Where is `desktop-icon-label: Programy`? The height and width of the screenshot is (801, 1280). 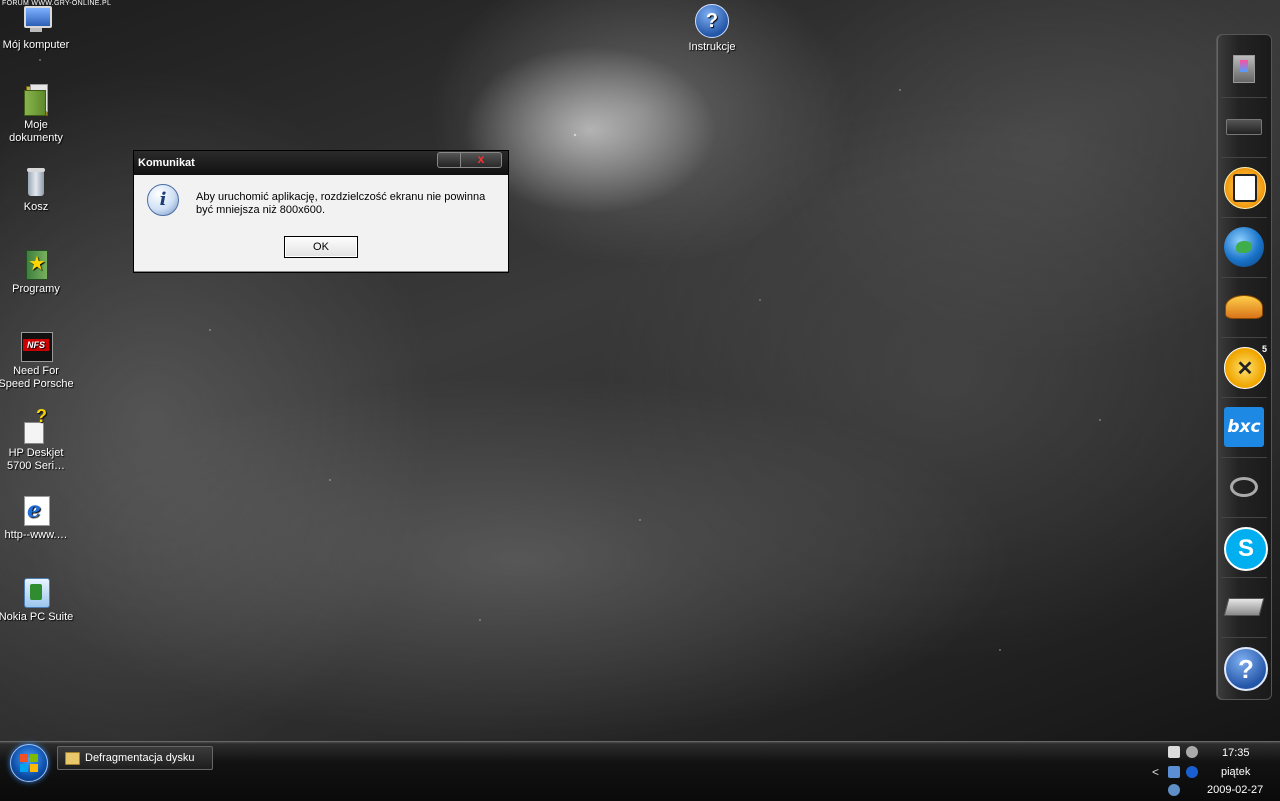 desktop-icon-label: Programy is located at coordinates (36, 289).